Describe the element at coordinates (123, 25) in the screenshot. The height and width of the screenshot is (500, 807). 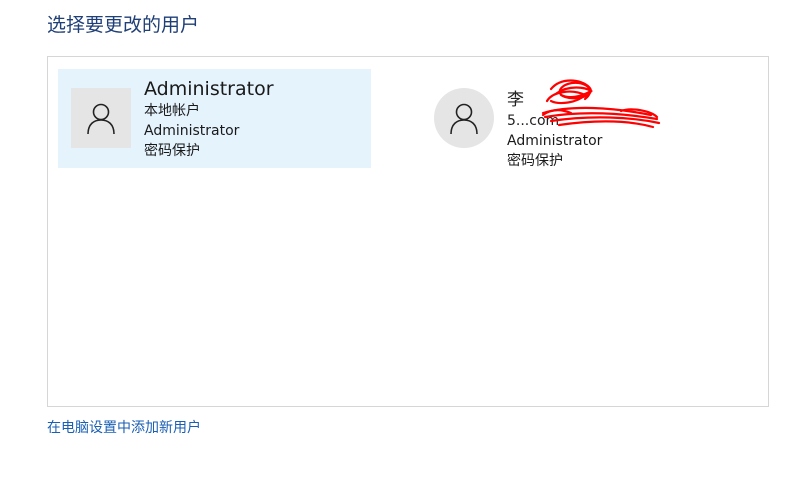
I see `page-title: 选择要更改的用户` at that location.